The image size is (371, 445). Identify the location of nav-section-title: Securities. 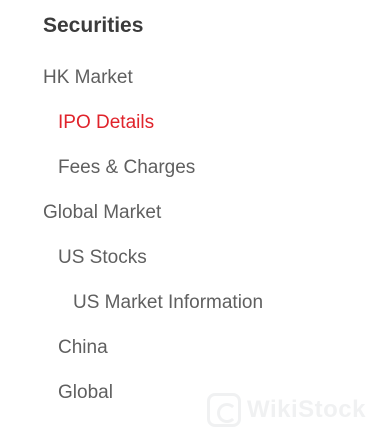
(93, 25).